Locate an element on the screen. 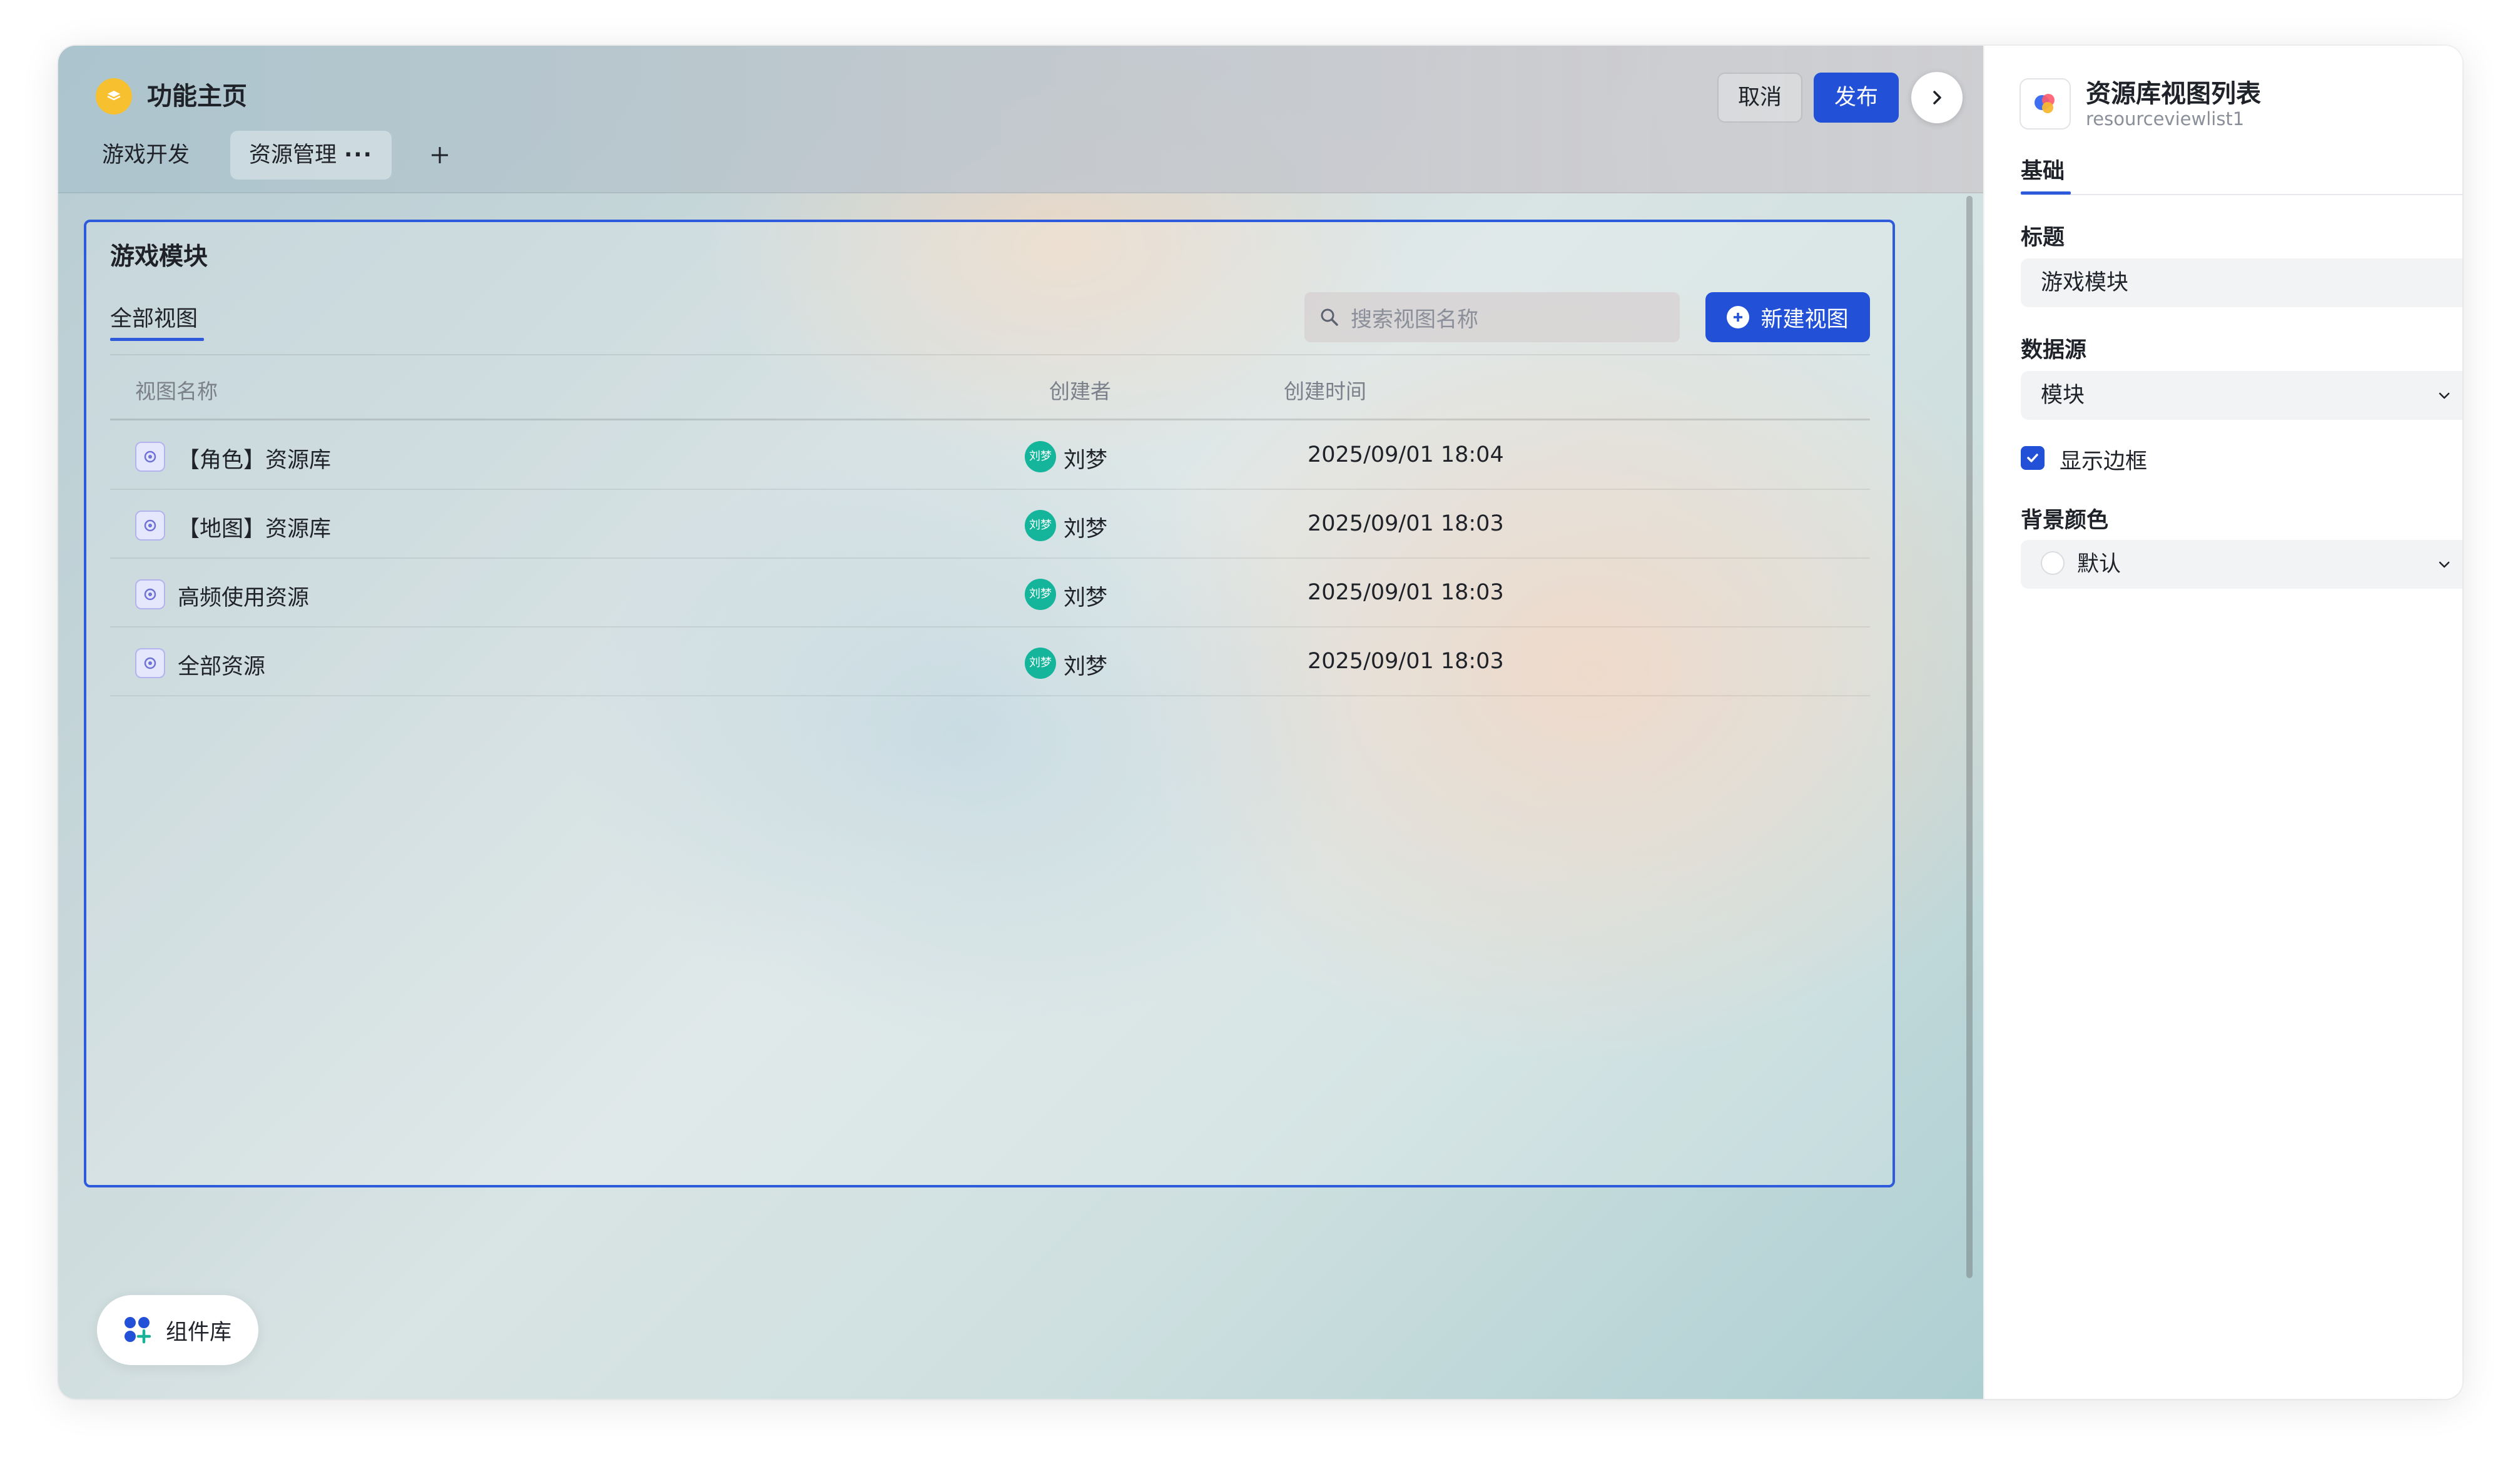 Image resolution: width=2520 pixels, height=1469 pixels. datasource-value: 模块 is located at coordinates (2063, 395).